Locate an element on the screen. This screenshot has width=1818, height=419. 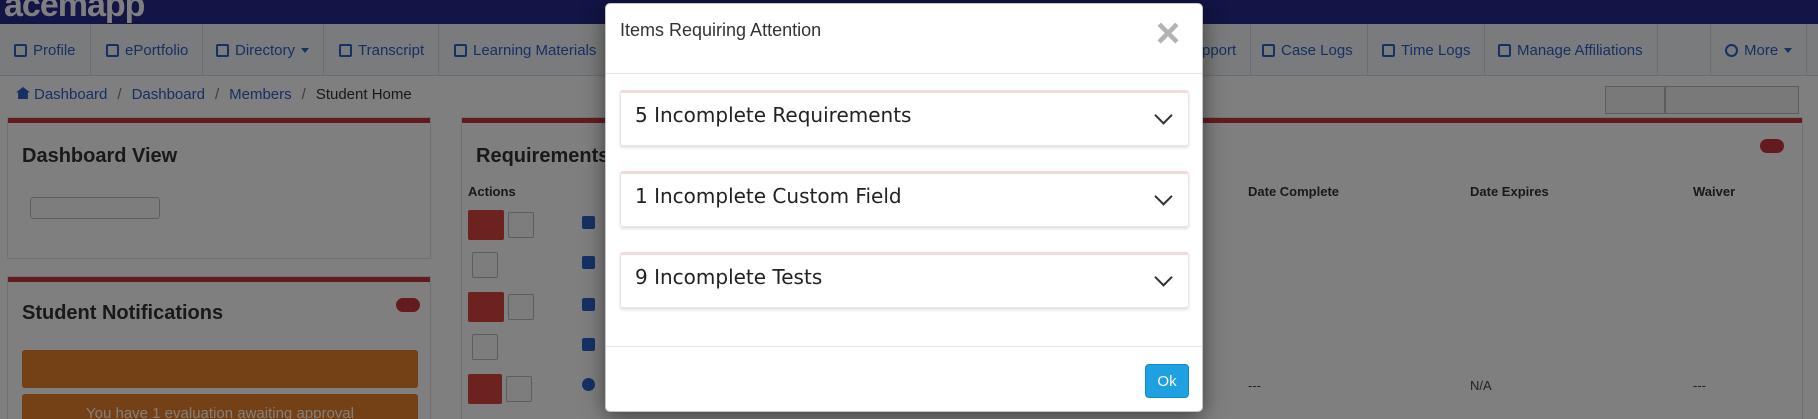
ok-button: Ok is located at coordinates (1167, 381).